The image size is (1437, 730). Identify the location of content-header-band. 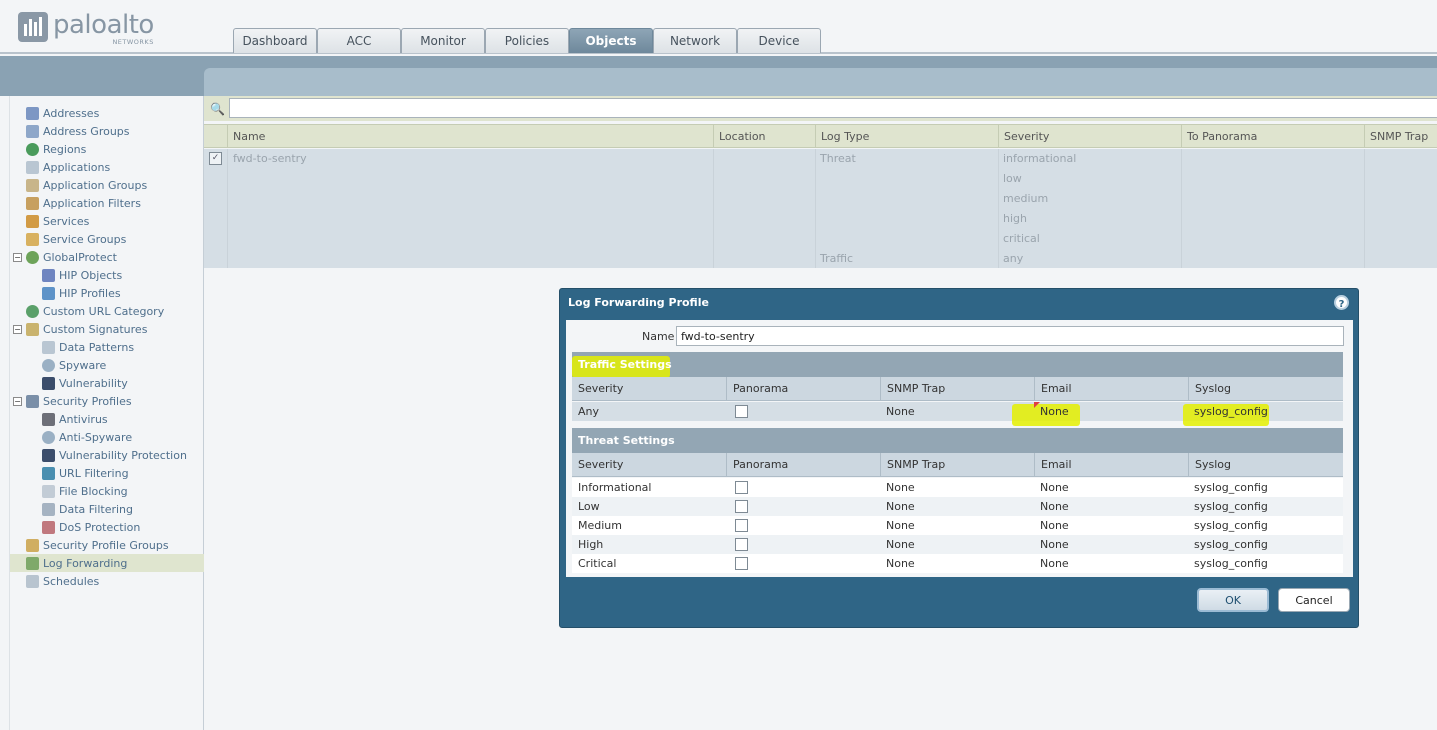
(820, 82).